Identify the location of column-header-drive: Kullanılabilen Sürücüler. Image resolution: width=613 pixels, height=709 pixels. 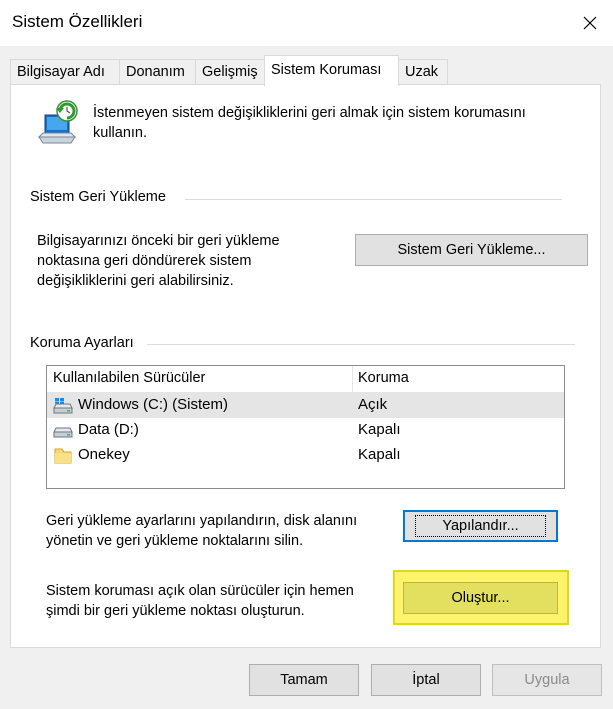
(129, 378).